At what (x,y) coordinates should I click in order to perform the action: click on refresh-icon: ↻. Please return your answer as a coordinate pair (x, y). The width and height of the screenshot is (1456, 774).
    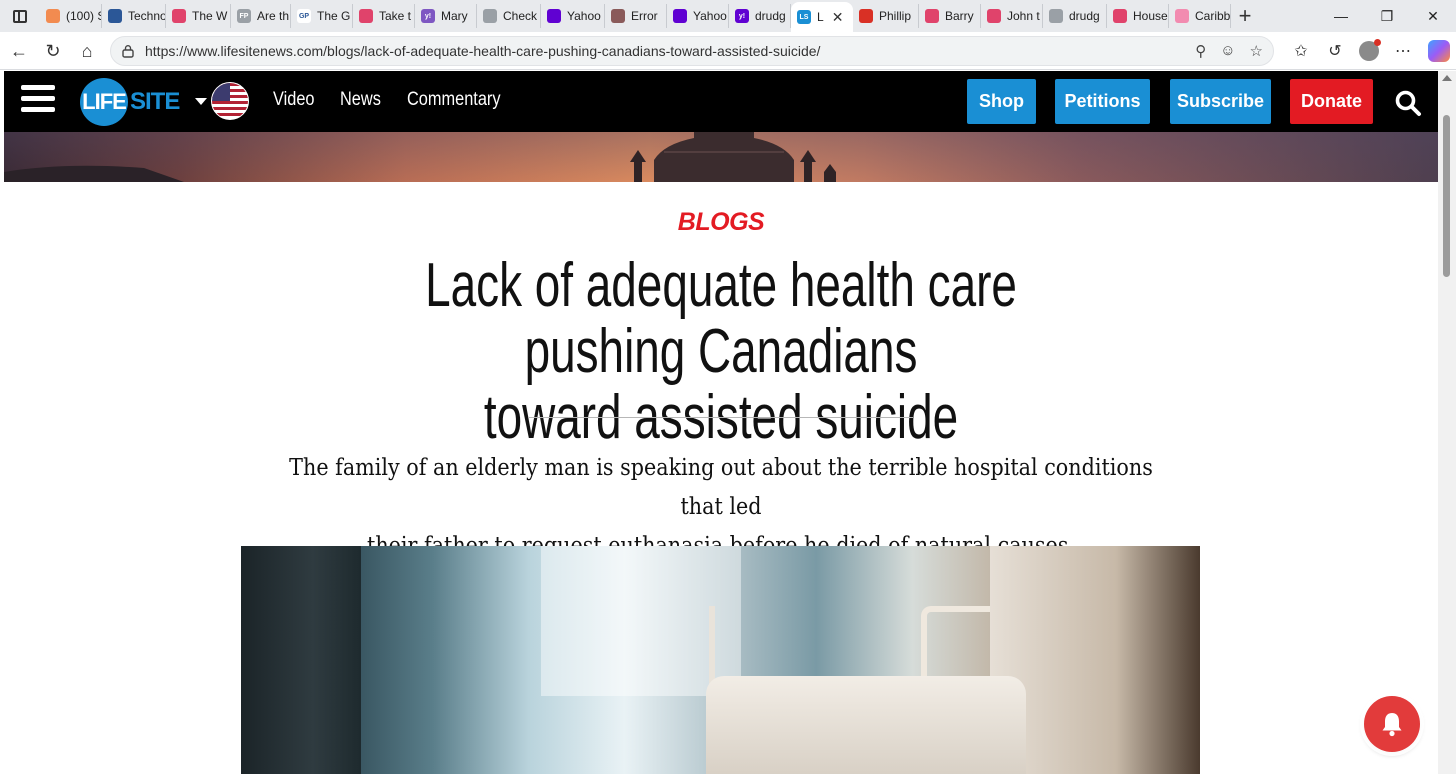
    Looking at the image, I should click on (53, 51).